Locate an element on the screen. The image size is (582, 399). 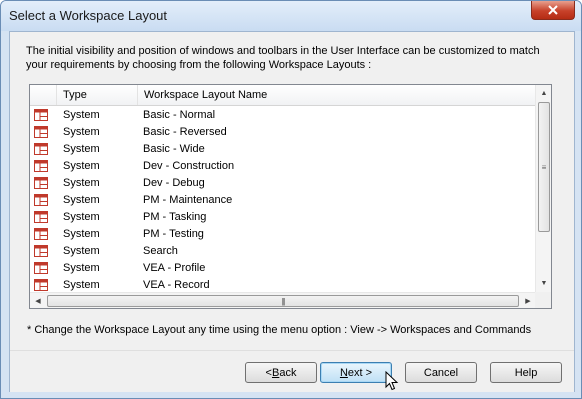
scroll-right-icon: ▶ is located at coordinates (528, 301).